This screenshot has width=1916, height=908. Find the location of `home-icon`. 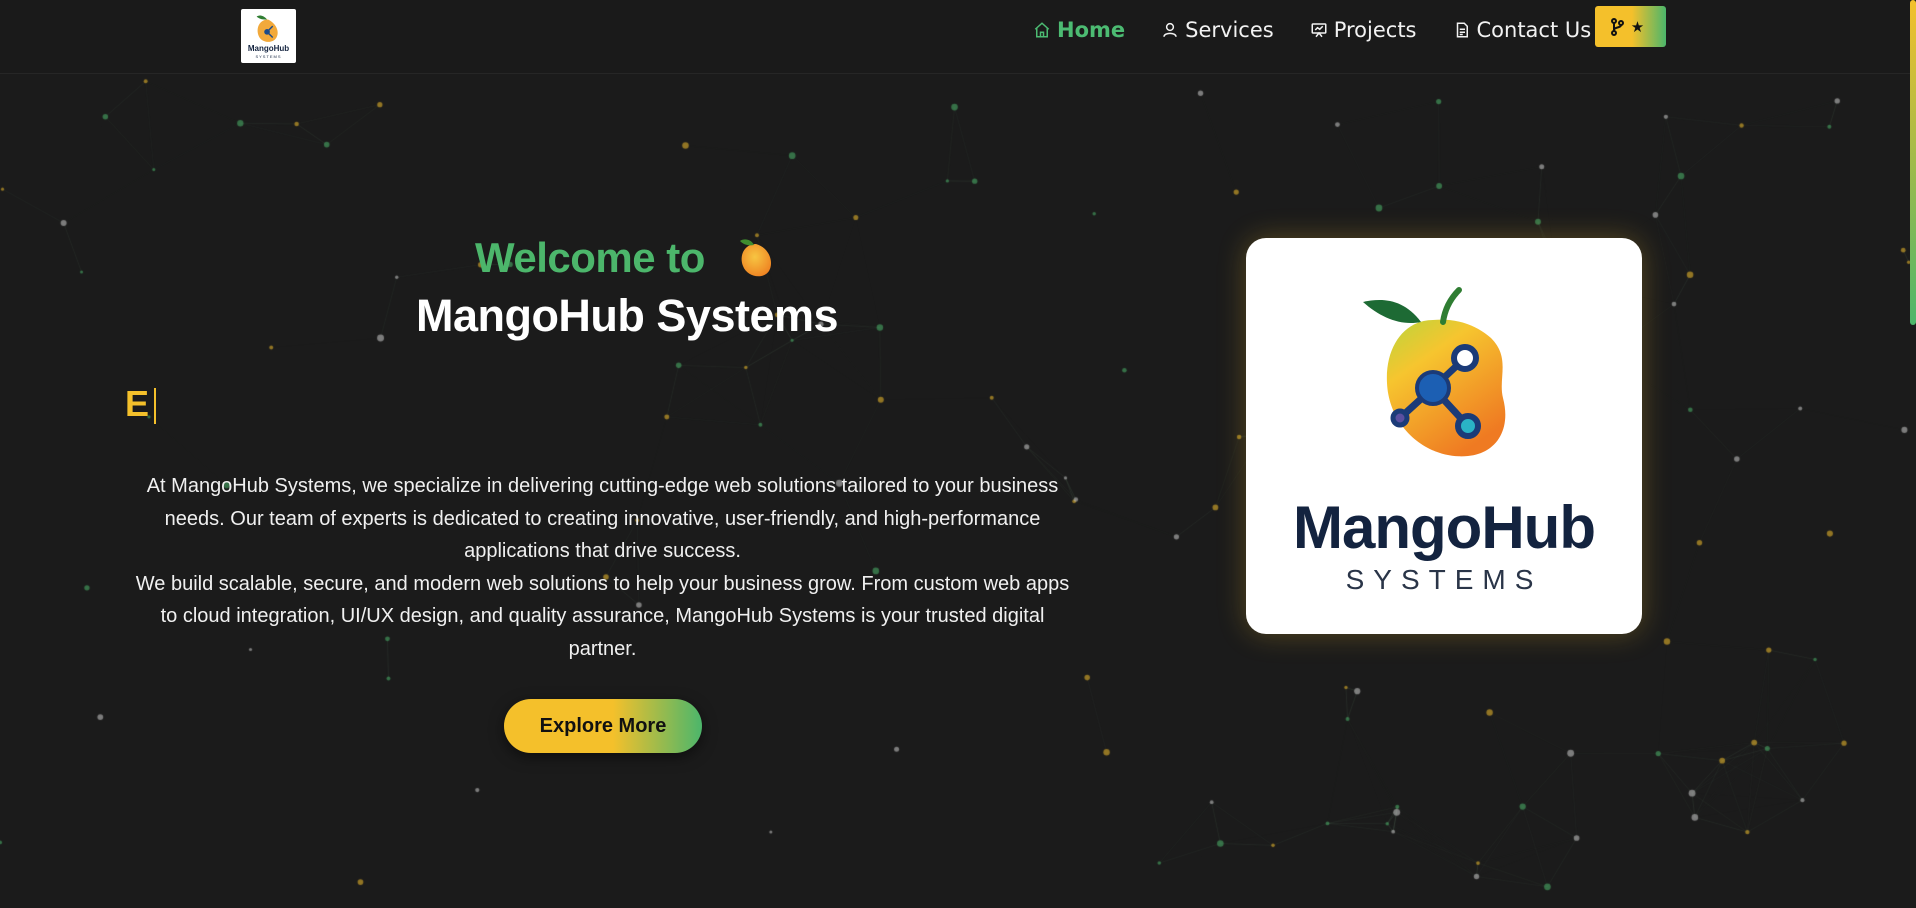

home-icon is located at coordinates (1042, 30).